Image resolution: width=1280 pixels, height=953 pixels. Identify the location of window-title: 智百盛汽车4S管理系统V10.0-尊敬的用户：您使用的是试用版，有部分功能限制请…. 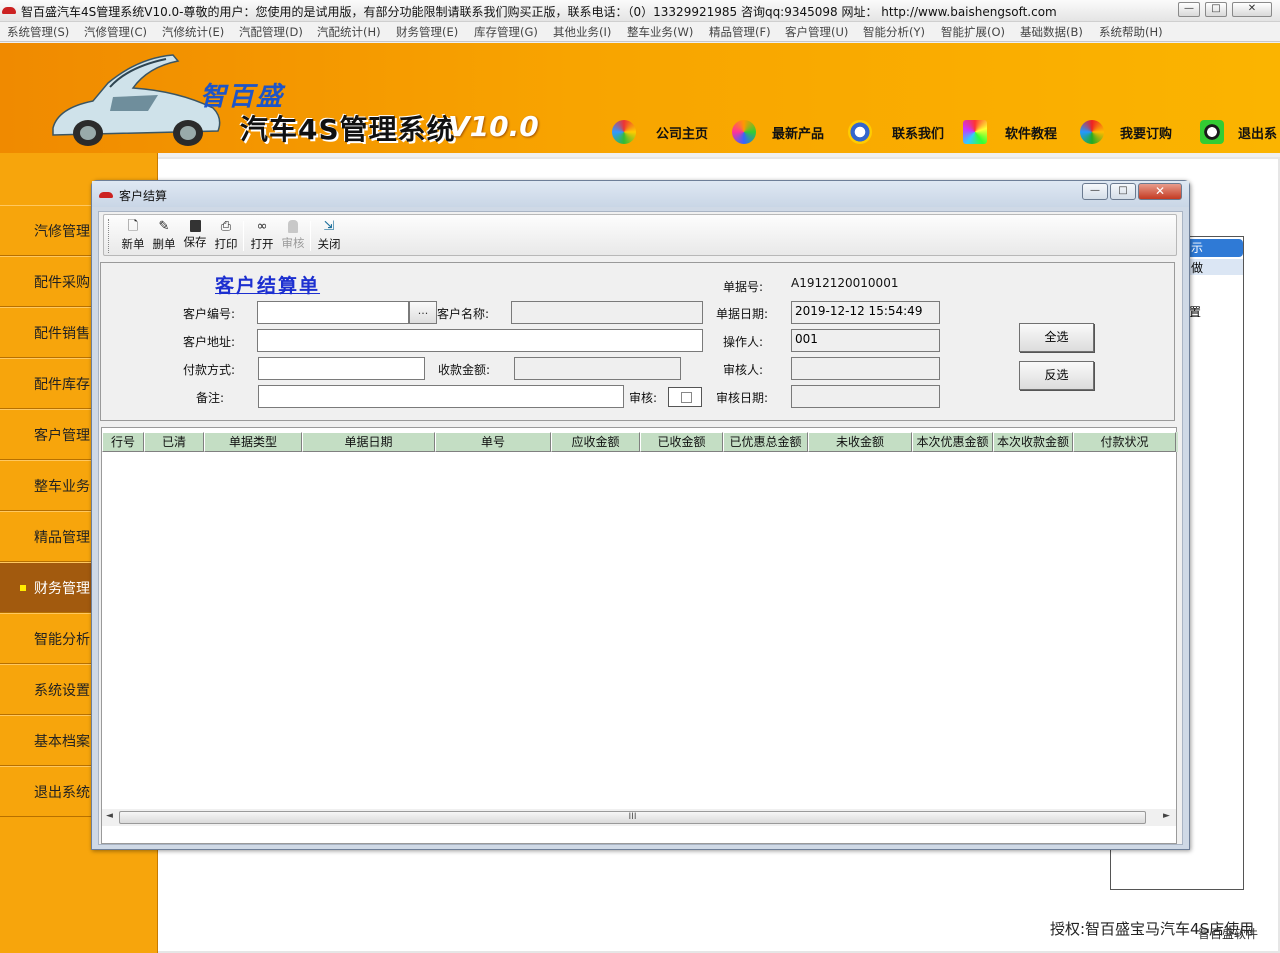
(539, 12).